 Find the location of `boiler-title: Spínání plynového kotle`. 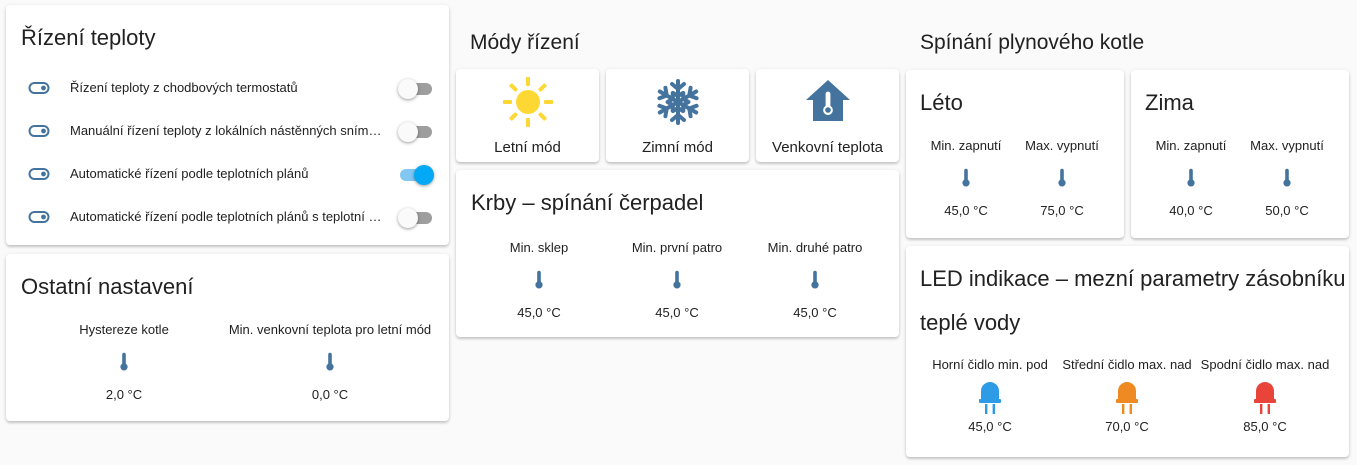

boiler-title: Spínání plynového kotle is located at coordinates (1032, 42).